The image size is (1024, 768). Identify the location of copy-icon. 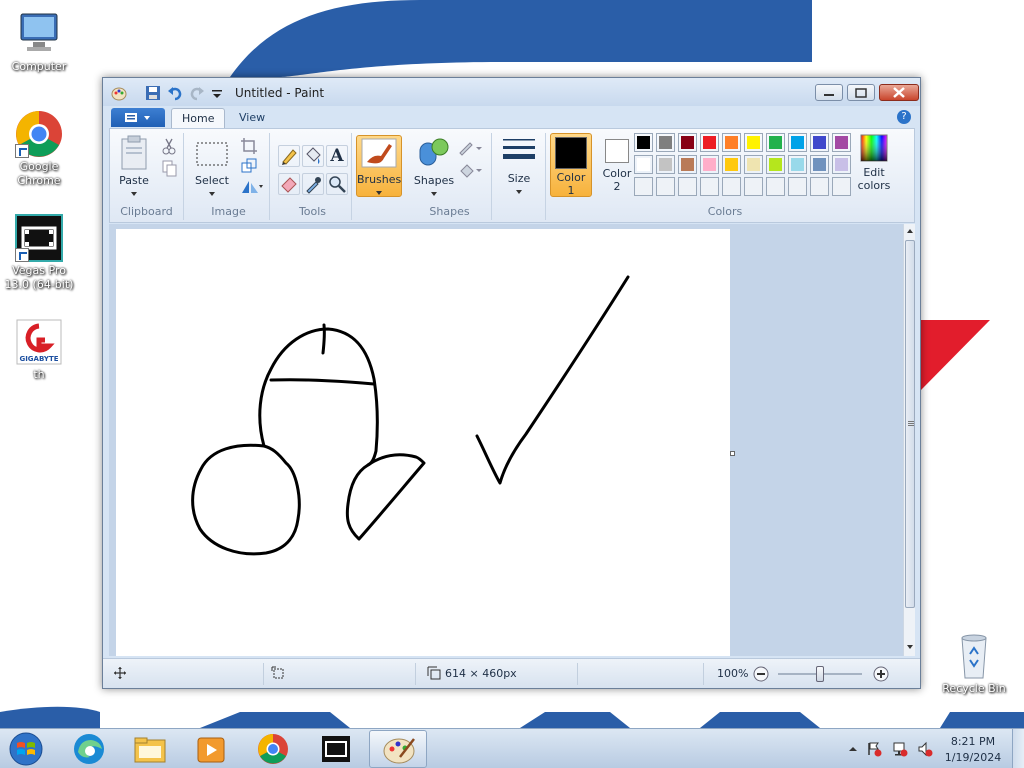
(169, 168).